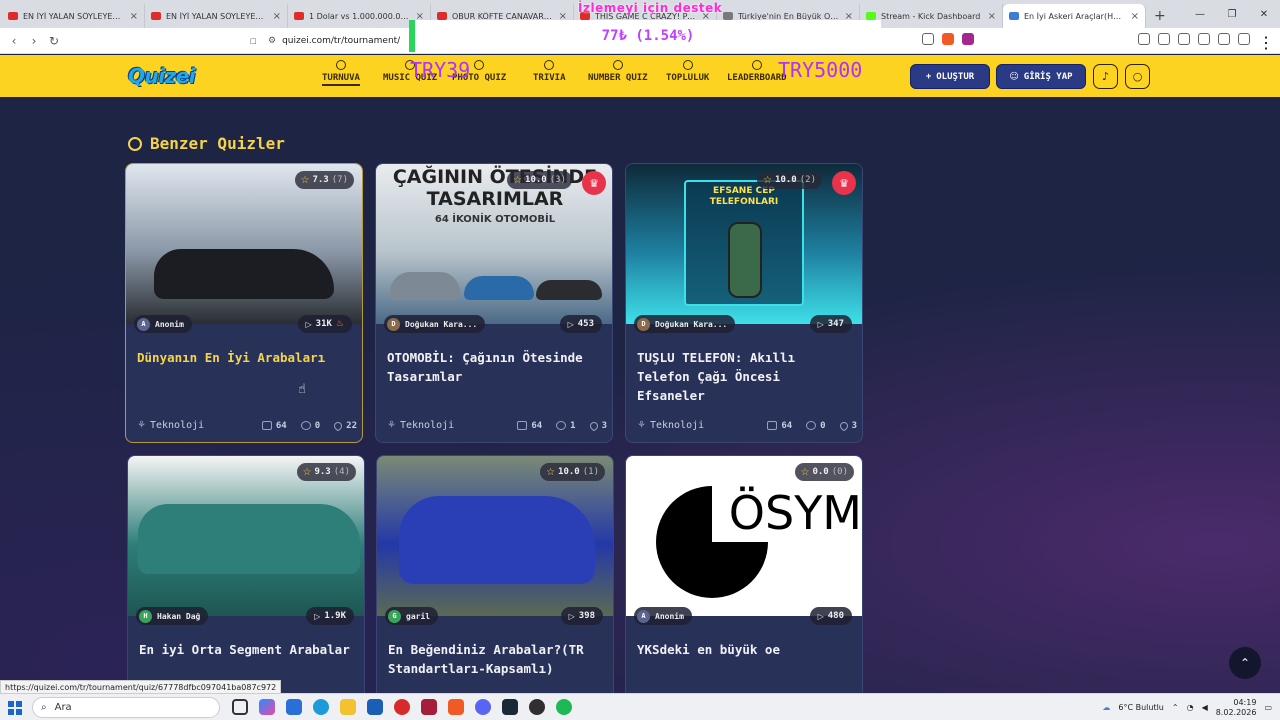 The height and width of the screenshot is (720, 1280). What do you see at coordinates (348, 707) in the screenshot?
I see `explorer-icon` at bounding box center [348, 707].